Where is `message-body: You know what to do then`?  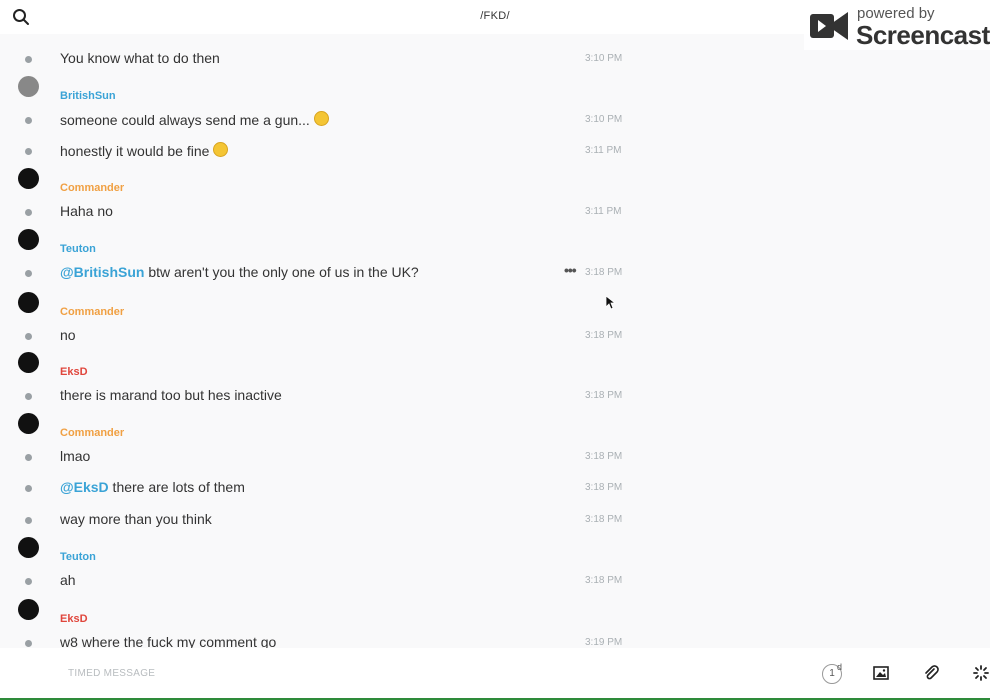 message-body: You know what to do then is located at coordinates (140, 58).